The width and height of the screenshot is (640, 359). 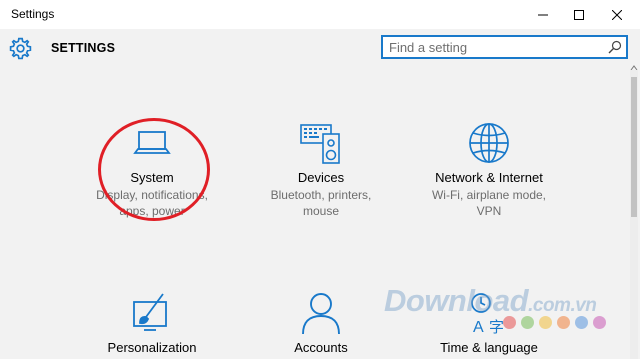 I want to click on tile-devices-label: Devices, so click(x=321, y=177).